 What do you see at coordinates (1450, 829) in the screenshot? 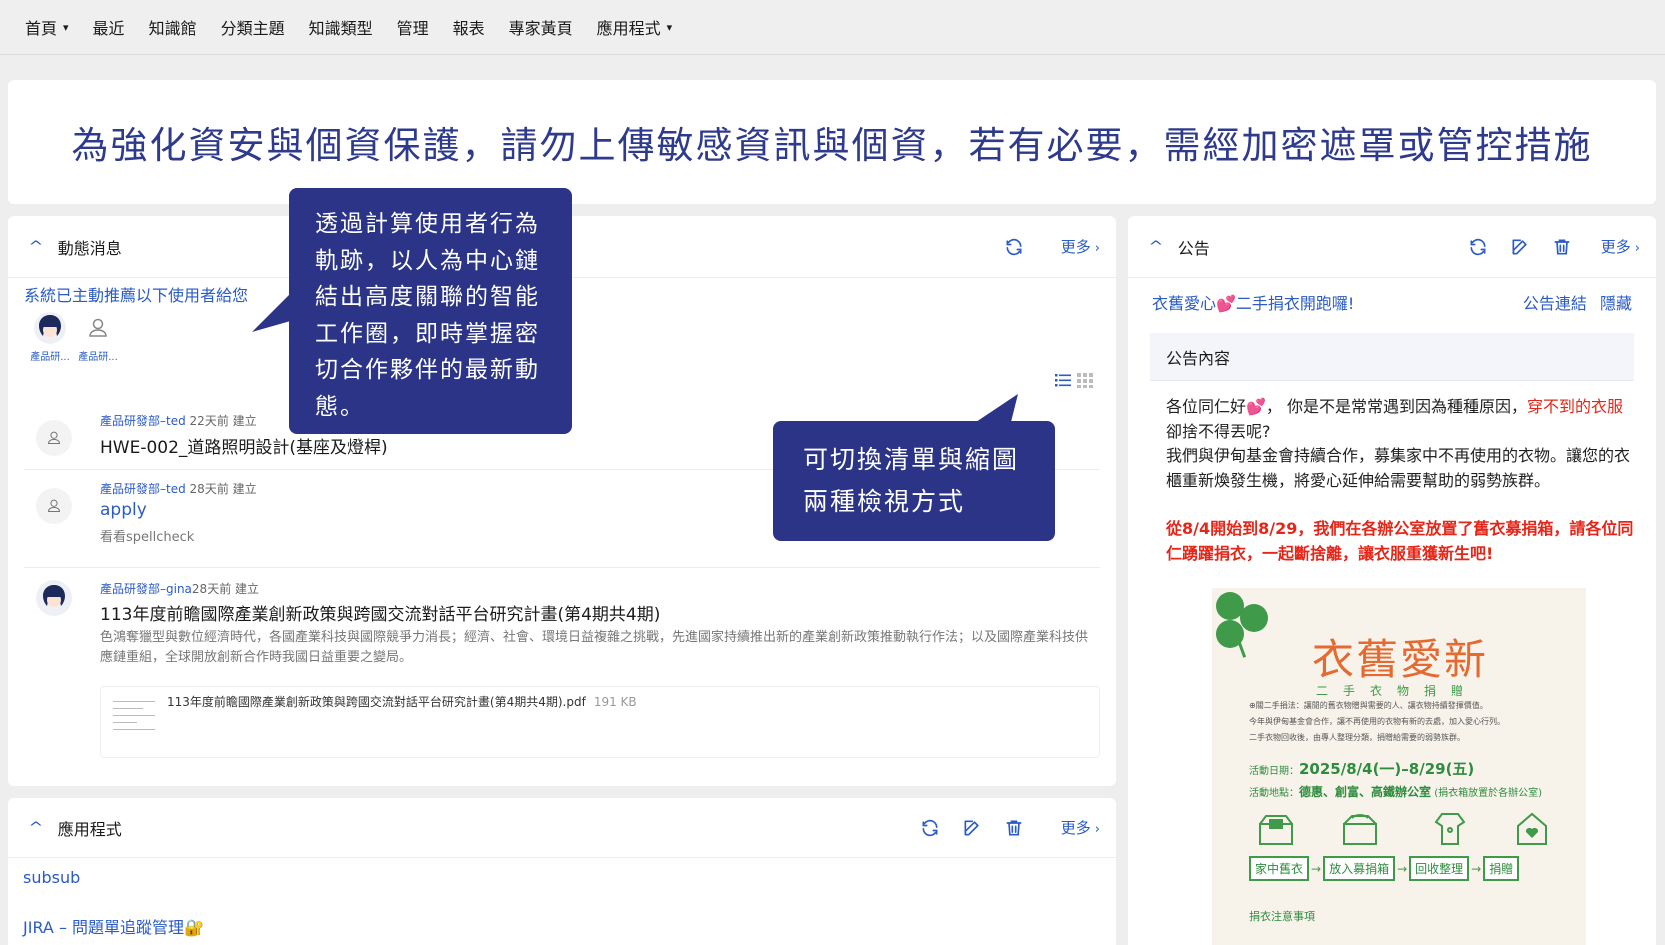
I see `clothes-icon` at bounding box center [1450, 829].